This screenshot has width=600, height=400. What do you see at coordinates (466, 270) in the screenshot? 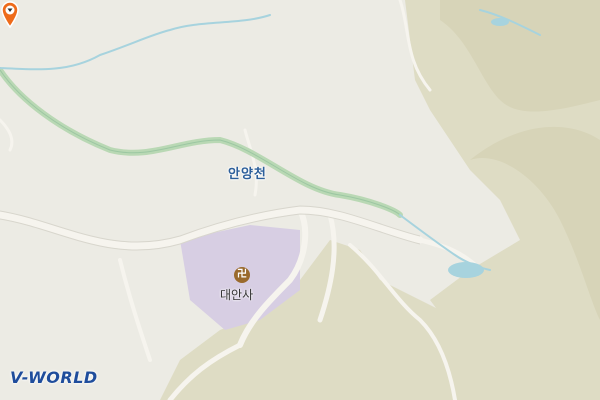
I see `pond-east` at bounding box center [466, 270].